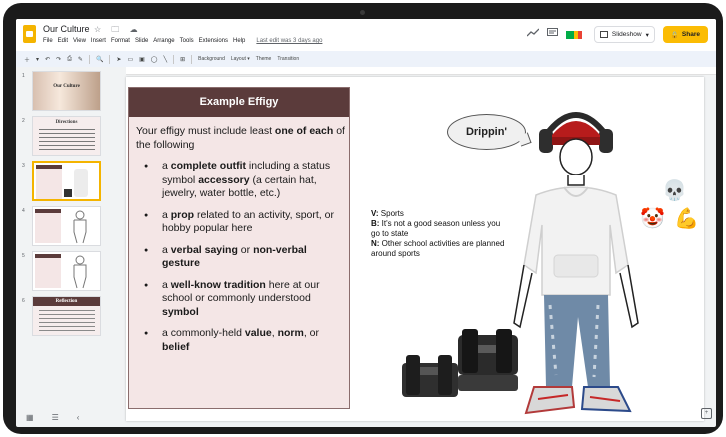  I want to click on slide-thumbnail-dumbbell, so click(68, 193).